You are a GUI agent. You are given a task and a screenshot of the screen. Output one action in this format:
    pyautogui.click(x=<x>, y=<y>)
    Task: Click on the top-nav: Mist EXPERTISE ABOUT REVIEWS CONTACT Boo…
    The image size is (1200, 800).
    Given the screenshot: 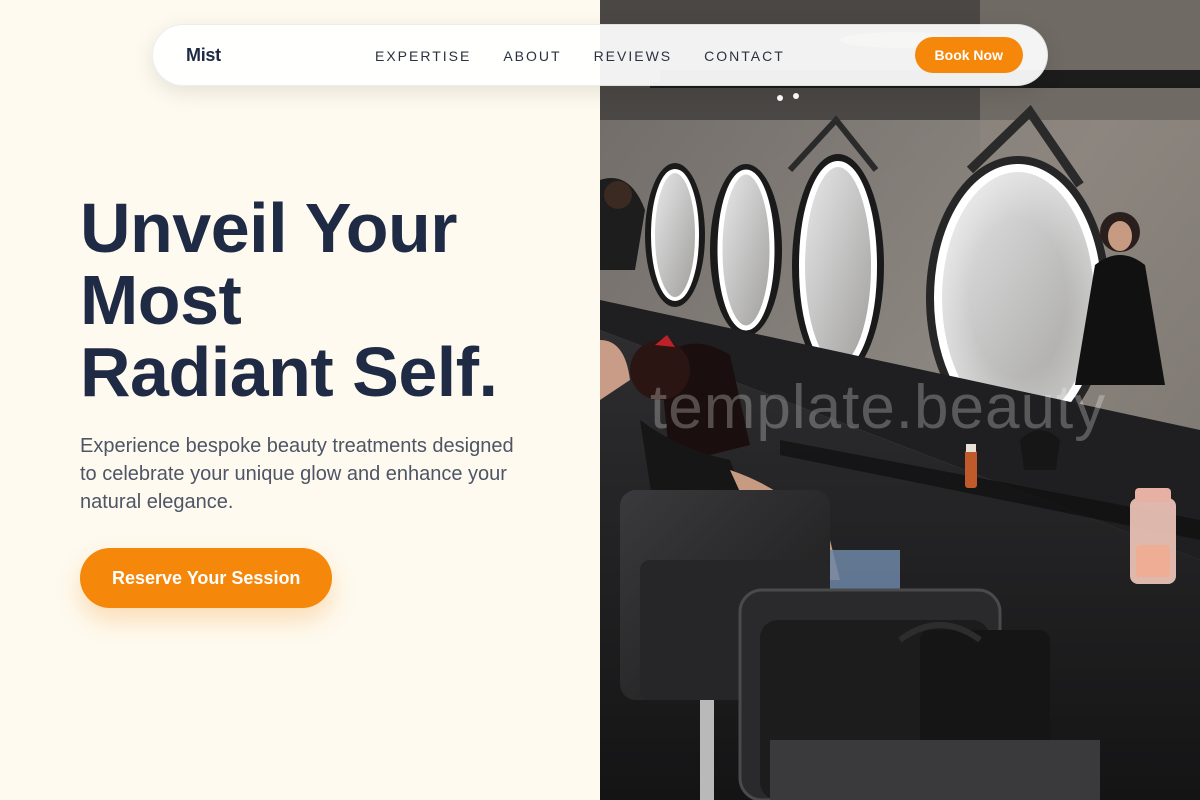 What is the action you would take?
    pyautogui.click(x=600, y=55)
    